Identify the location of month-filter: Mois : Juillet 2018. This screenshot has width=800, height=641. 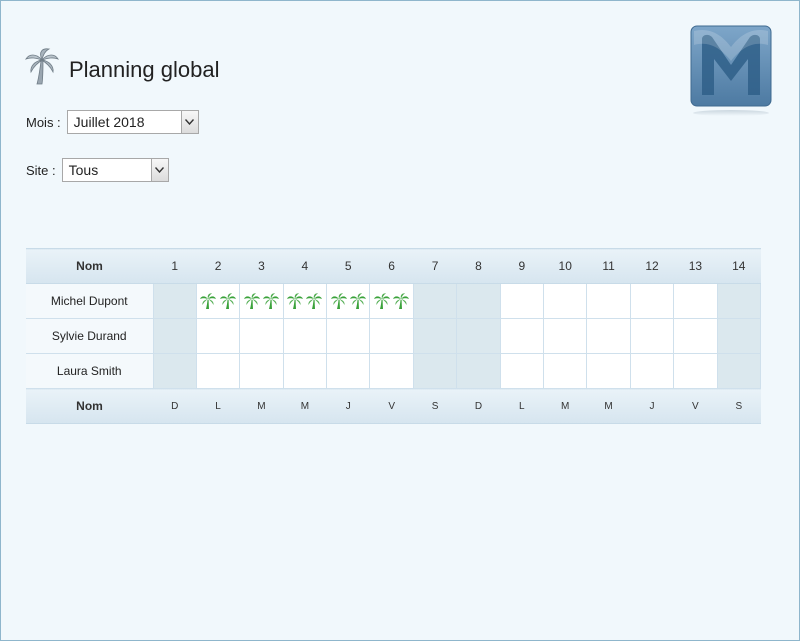
(112, 122).